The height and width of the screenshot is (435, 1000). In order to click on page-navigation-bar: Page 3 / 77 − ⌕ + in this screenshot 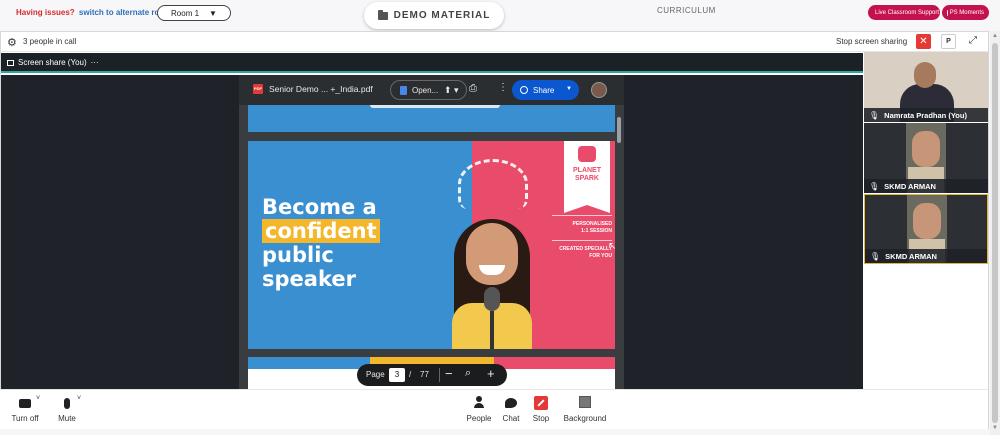, I will do `click(432, 375)`.